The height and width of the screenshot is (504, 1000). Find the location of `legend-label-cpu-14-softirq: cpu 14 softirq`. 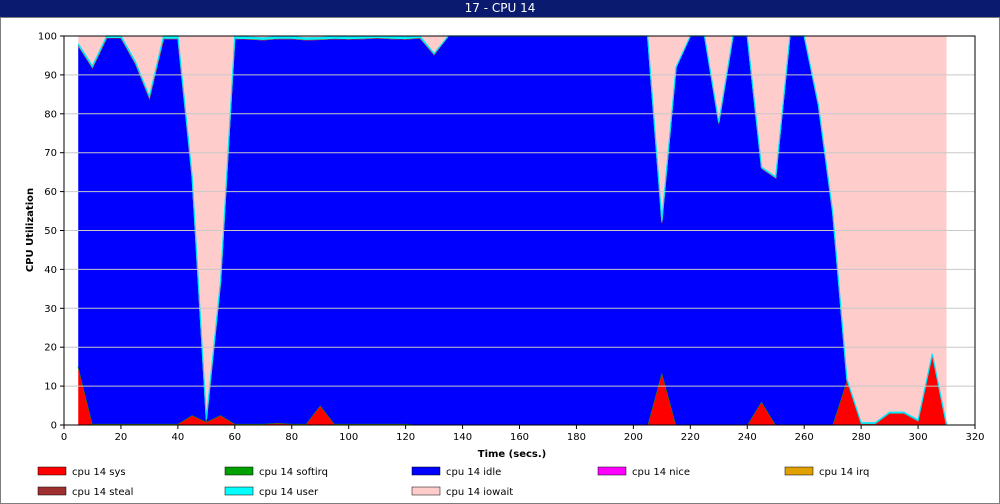

legend-label-cpu-14-softirq: cpu 14 softirq is located at coordinates (293, 472).